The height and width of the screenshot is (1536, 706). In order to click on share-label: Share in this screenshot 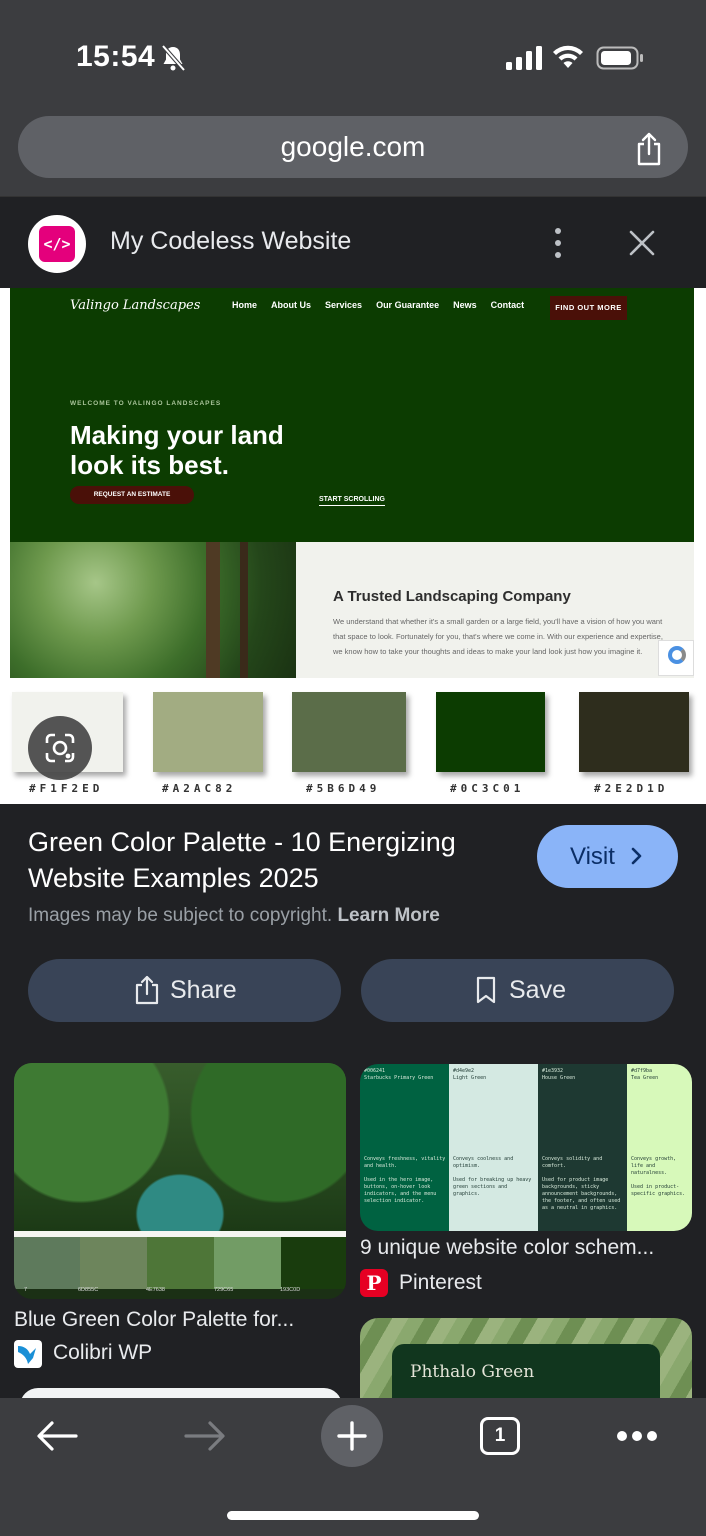, I will do `click(203, 990)`.